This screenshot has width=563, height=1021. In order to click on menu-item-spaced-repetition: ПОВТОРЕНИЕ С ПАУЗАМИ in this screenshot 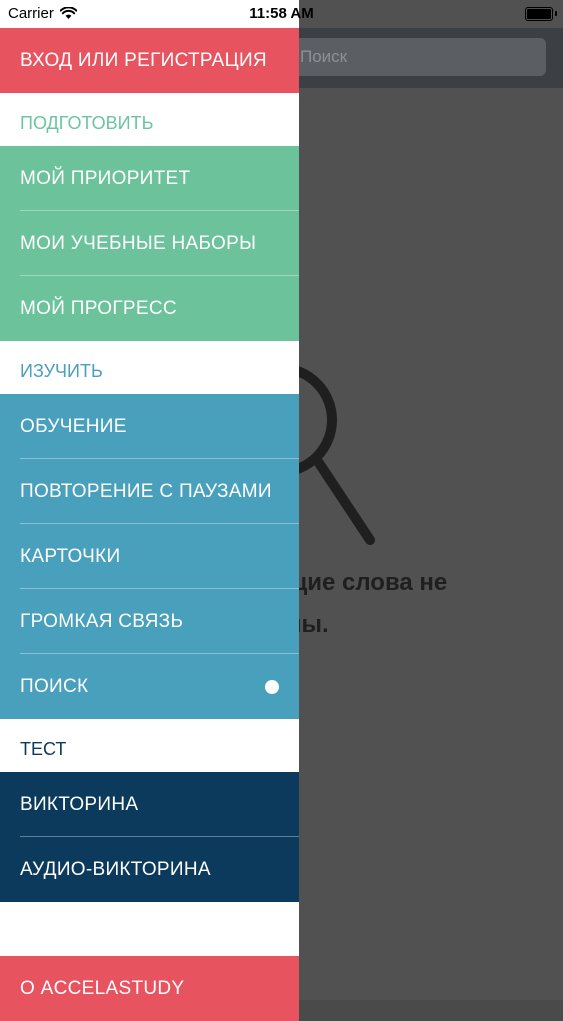, I will do `click(149, 491)`.